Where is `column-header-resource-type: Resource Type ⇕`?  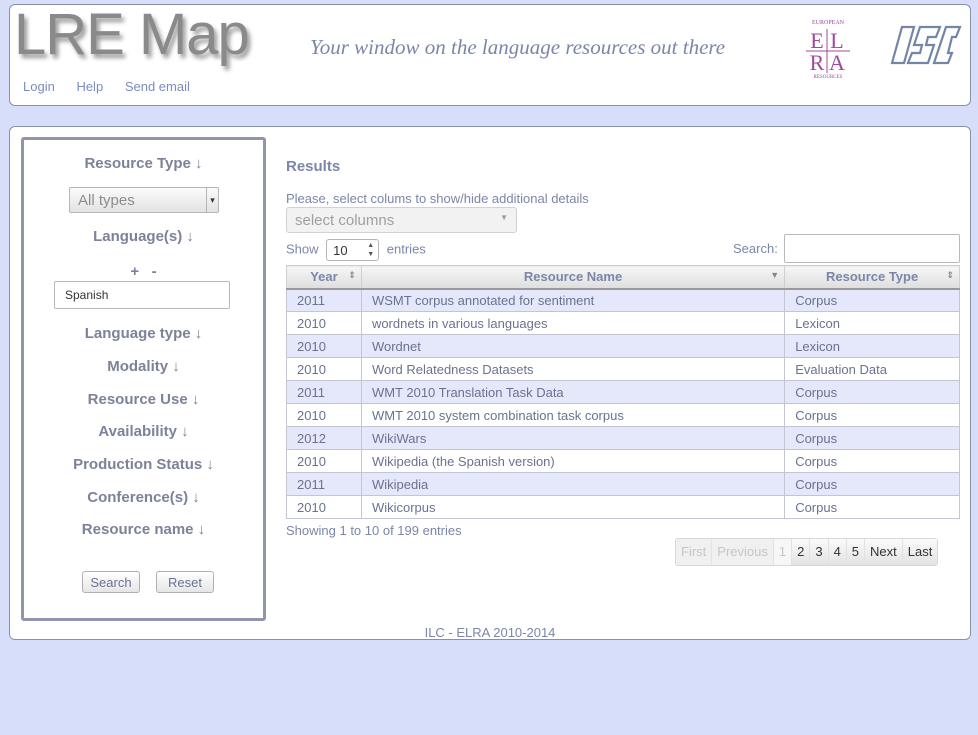 column-header-resource-type: Resource Type ⇕ is located at coordinates (872, 277).